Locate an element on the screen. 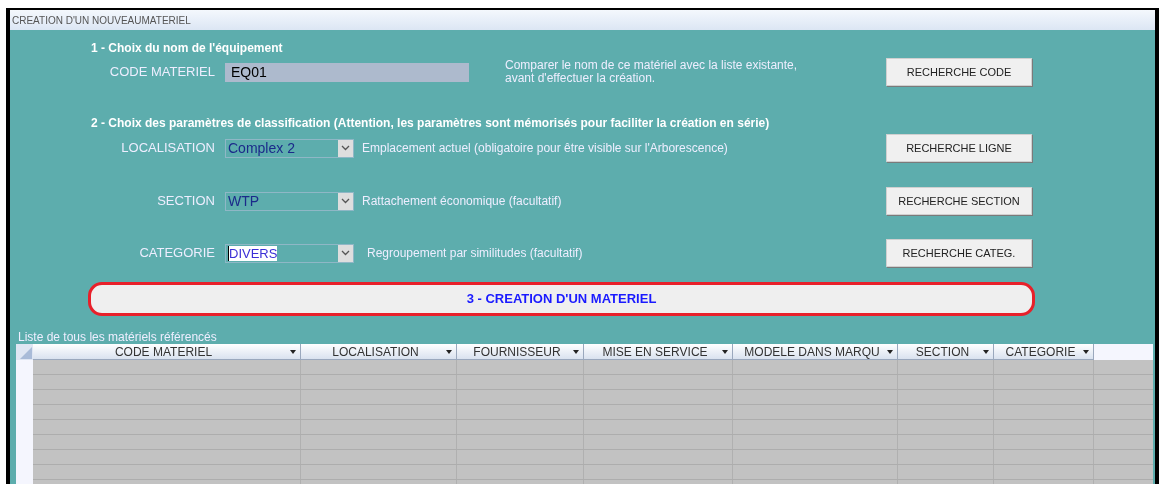 The image size is (1161, 484). column-header: CATEGORIE is located at coordinates (1044, 352).